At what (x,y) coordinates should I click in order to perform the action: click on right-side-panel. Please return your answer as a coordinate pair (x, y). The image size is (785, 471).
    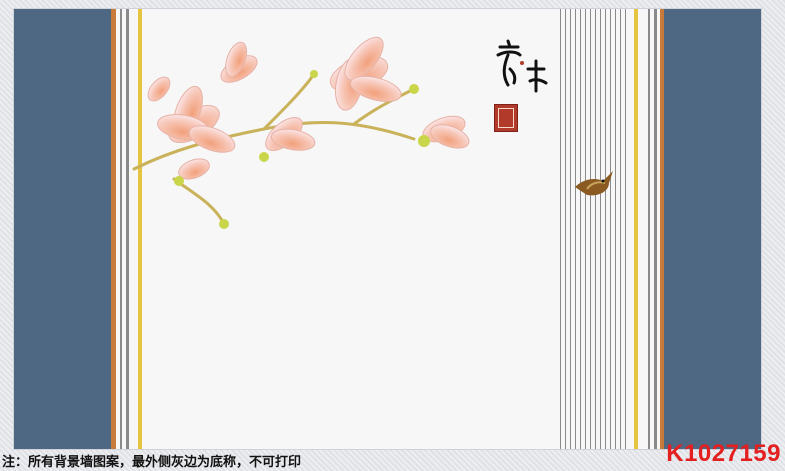
    Looking at the image, I should click on (712, 229).